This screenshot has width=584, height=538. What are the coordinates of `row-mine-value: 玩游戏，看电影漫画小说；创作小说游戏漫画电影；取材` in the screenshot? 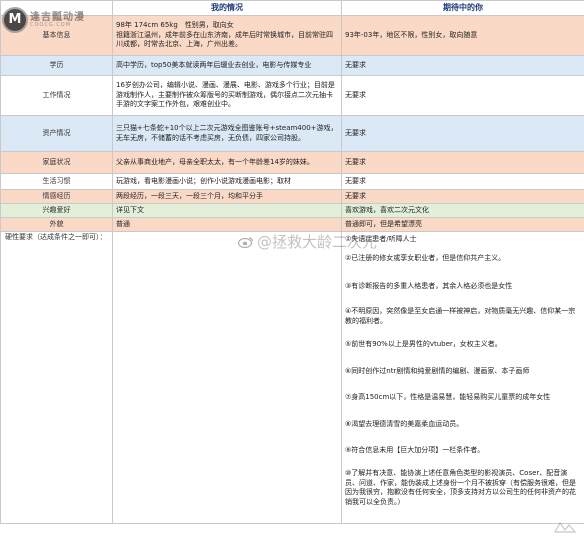 It's located at (227, 181).